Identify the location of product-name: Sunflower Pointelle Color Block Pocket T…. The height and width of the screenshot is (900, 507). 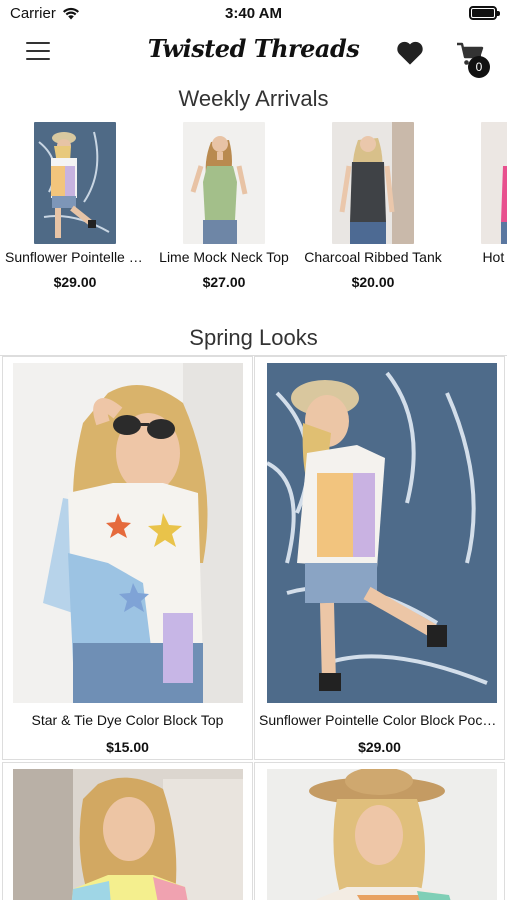
(379, 720).